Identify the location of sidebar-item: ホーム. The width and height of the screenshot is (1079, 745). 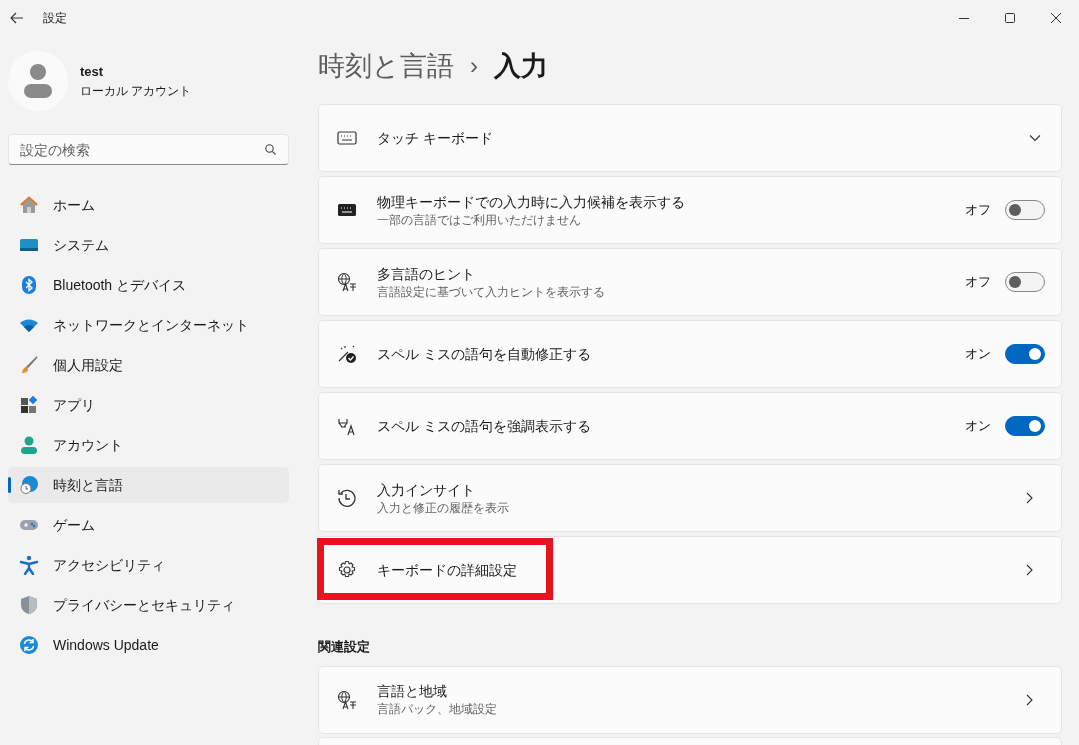
(148, 205).